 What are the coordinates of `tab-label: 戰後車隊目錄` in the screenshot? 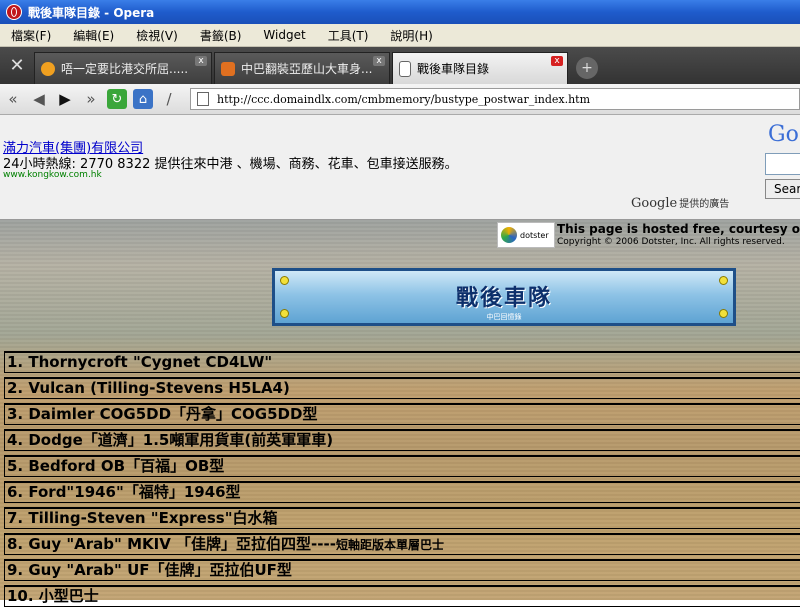 It's located at (453, 69).